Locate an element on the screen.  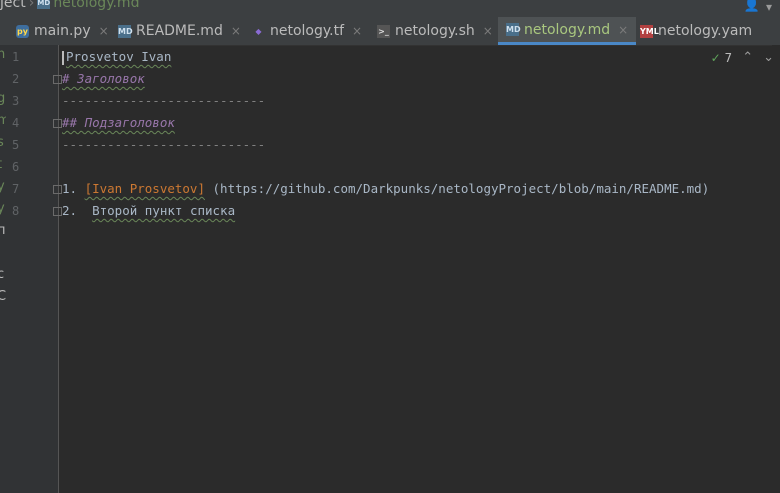
tab-label: netology.sh is located at coordinates (435, 31).